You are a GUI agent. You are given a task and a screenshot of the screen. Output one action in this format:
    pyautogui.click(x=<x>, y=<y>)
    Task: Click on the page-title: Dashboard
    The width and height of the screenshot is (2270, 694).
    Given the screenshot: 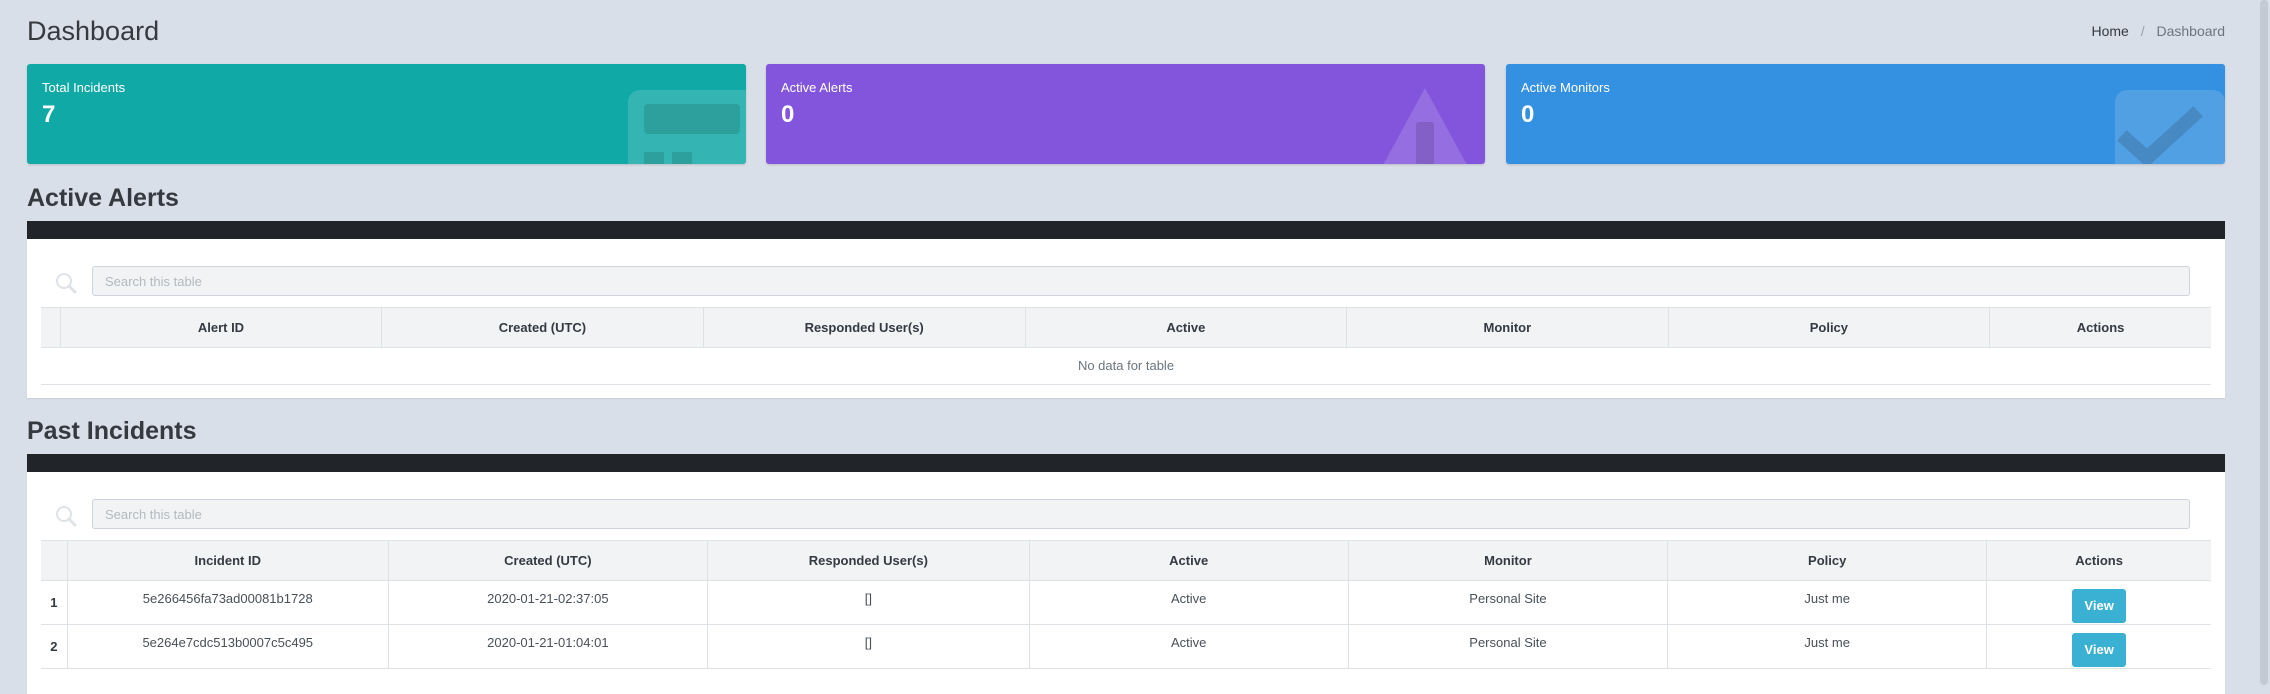 What is the action you would take?
    pyautogui.click(x=93, y=31)
    